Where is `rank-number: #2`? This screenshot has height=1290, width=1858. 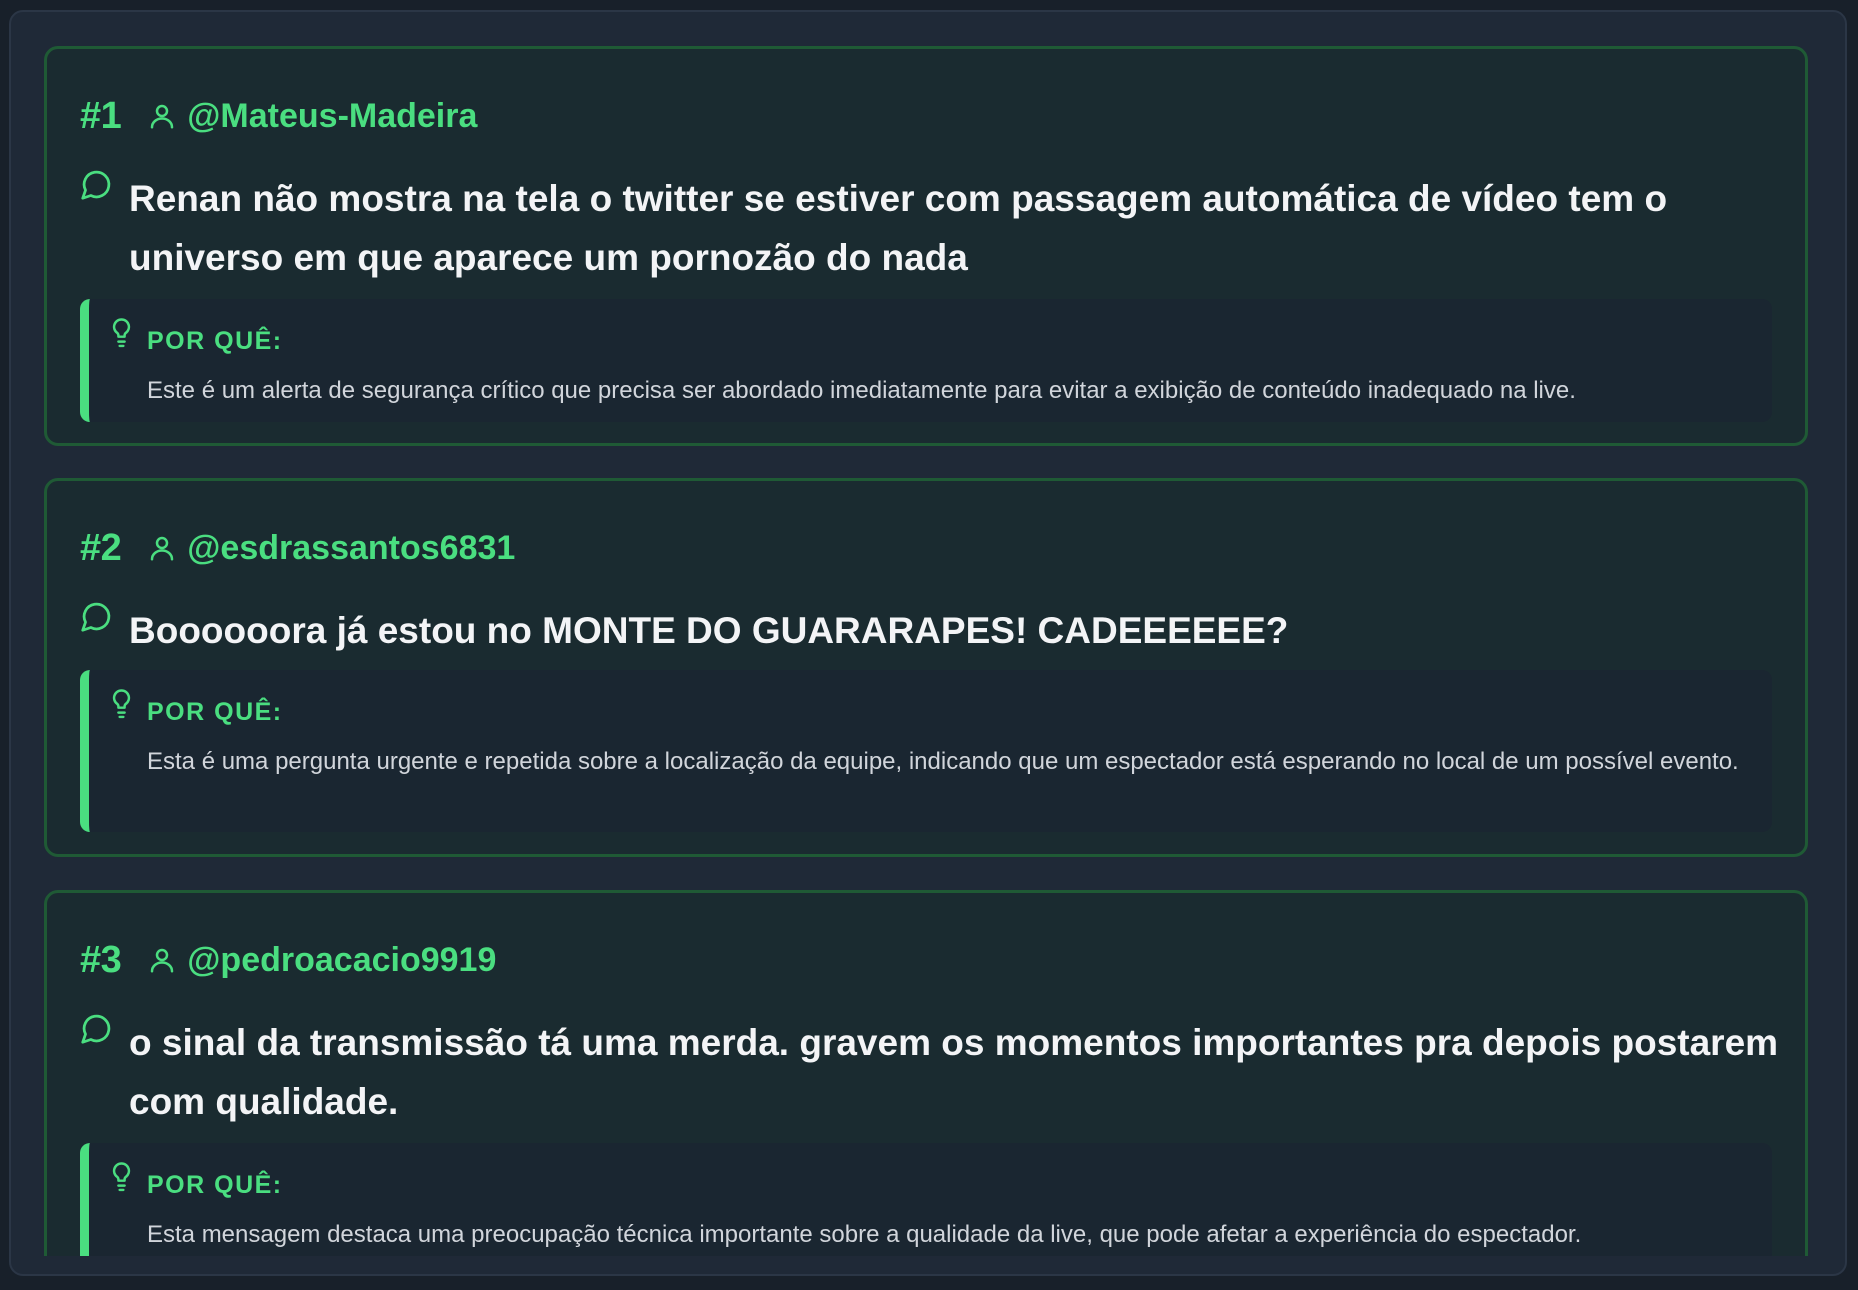
rank-number: #2 is located at coordinates (101, 547).